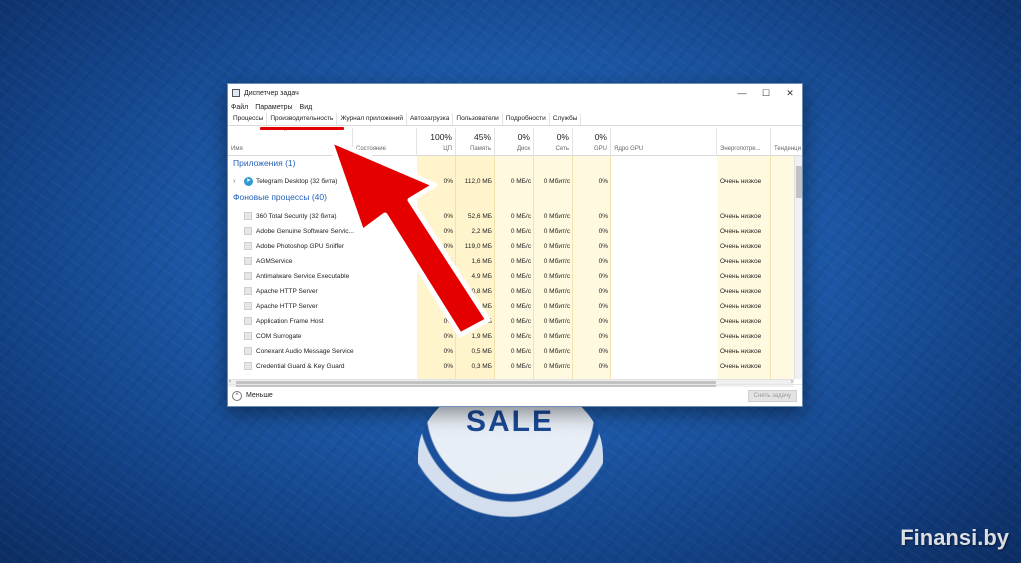 Image resolution: width=1021 pixels, height=563 pixels. What do you see at coordinates (509, 421) in the screenshot?
I see `background-logo-text: SALE` at bounding box center [509, 421].